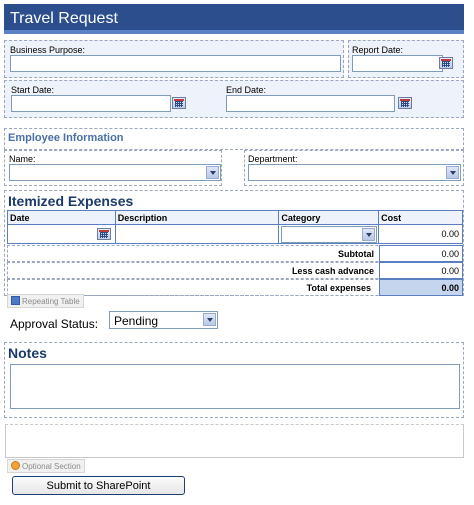 This screenshot has width=474, height=505. What do you see at coordinates (45, 301) in the screenshot?
I see `repeating-table-tag: Repeating Table` at bounding box center [45, 301].